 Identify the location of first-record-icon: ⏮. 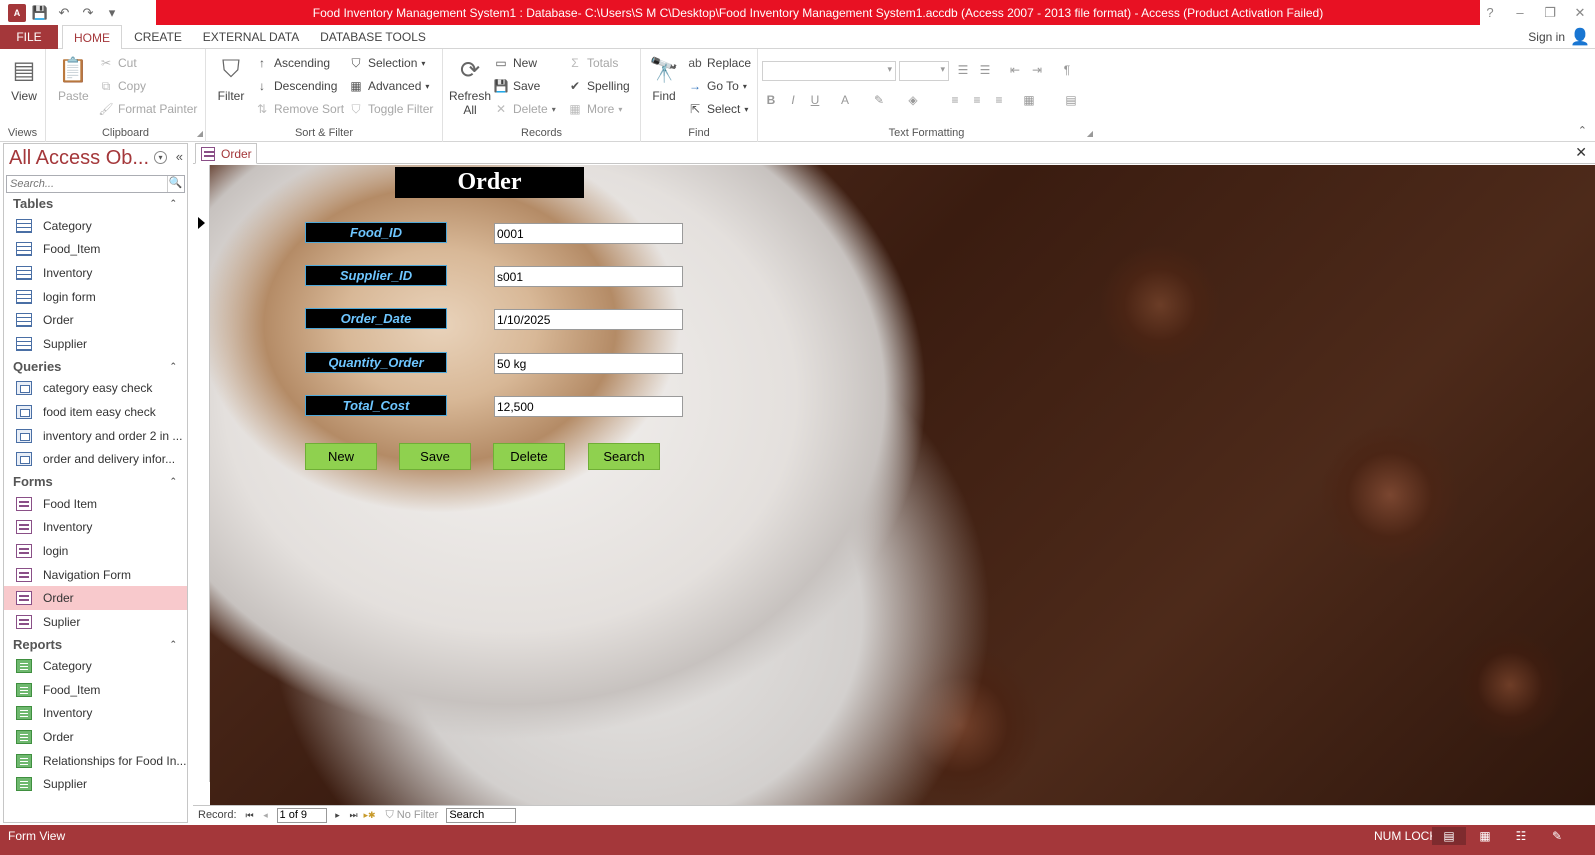
(250, 815).